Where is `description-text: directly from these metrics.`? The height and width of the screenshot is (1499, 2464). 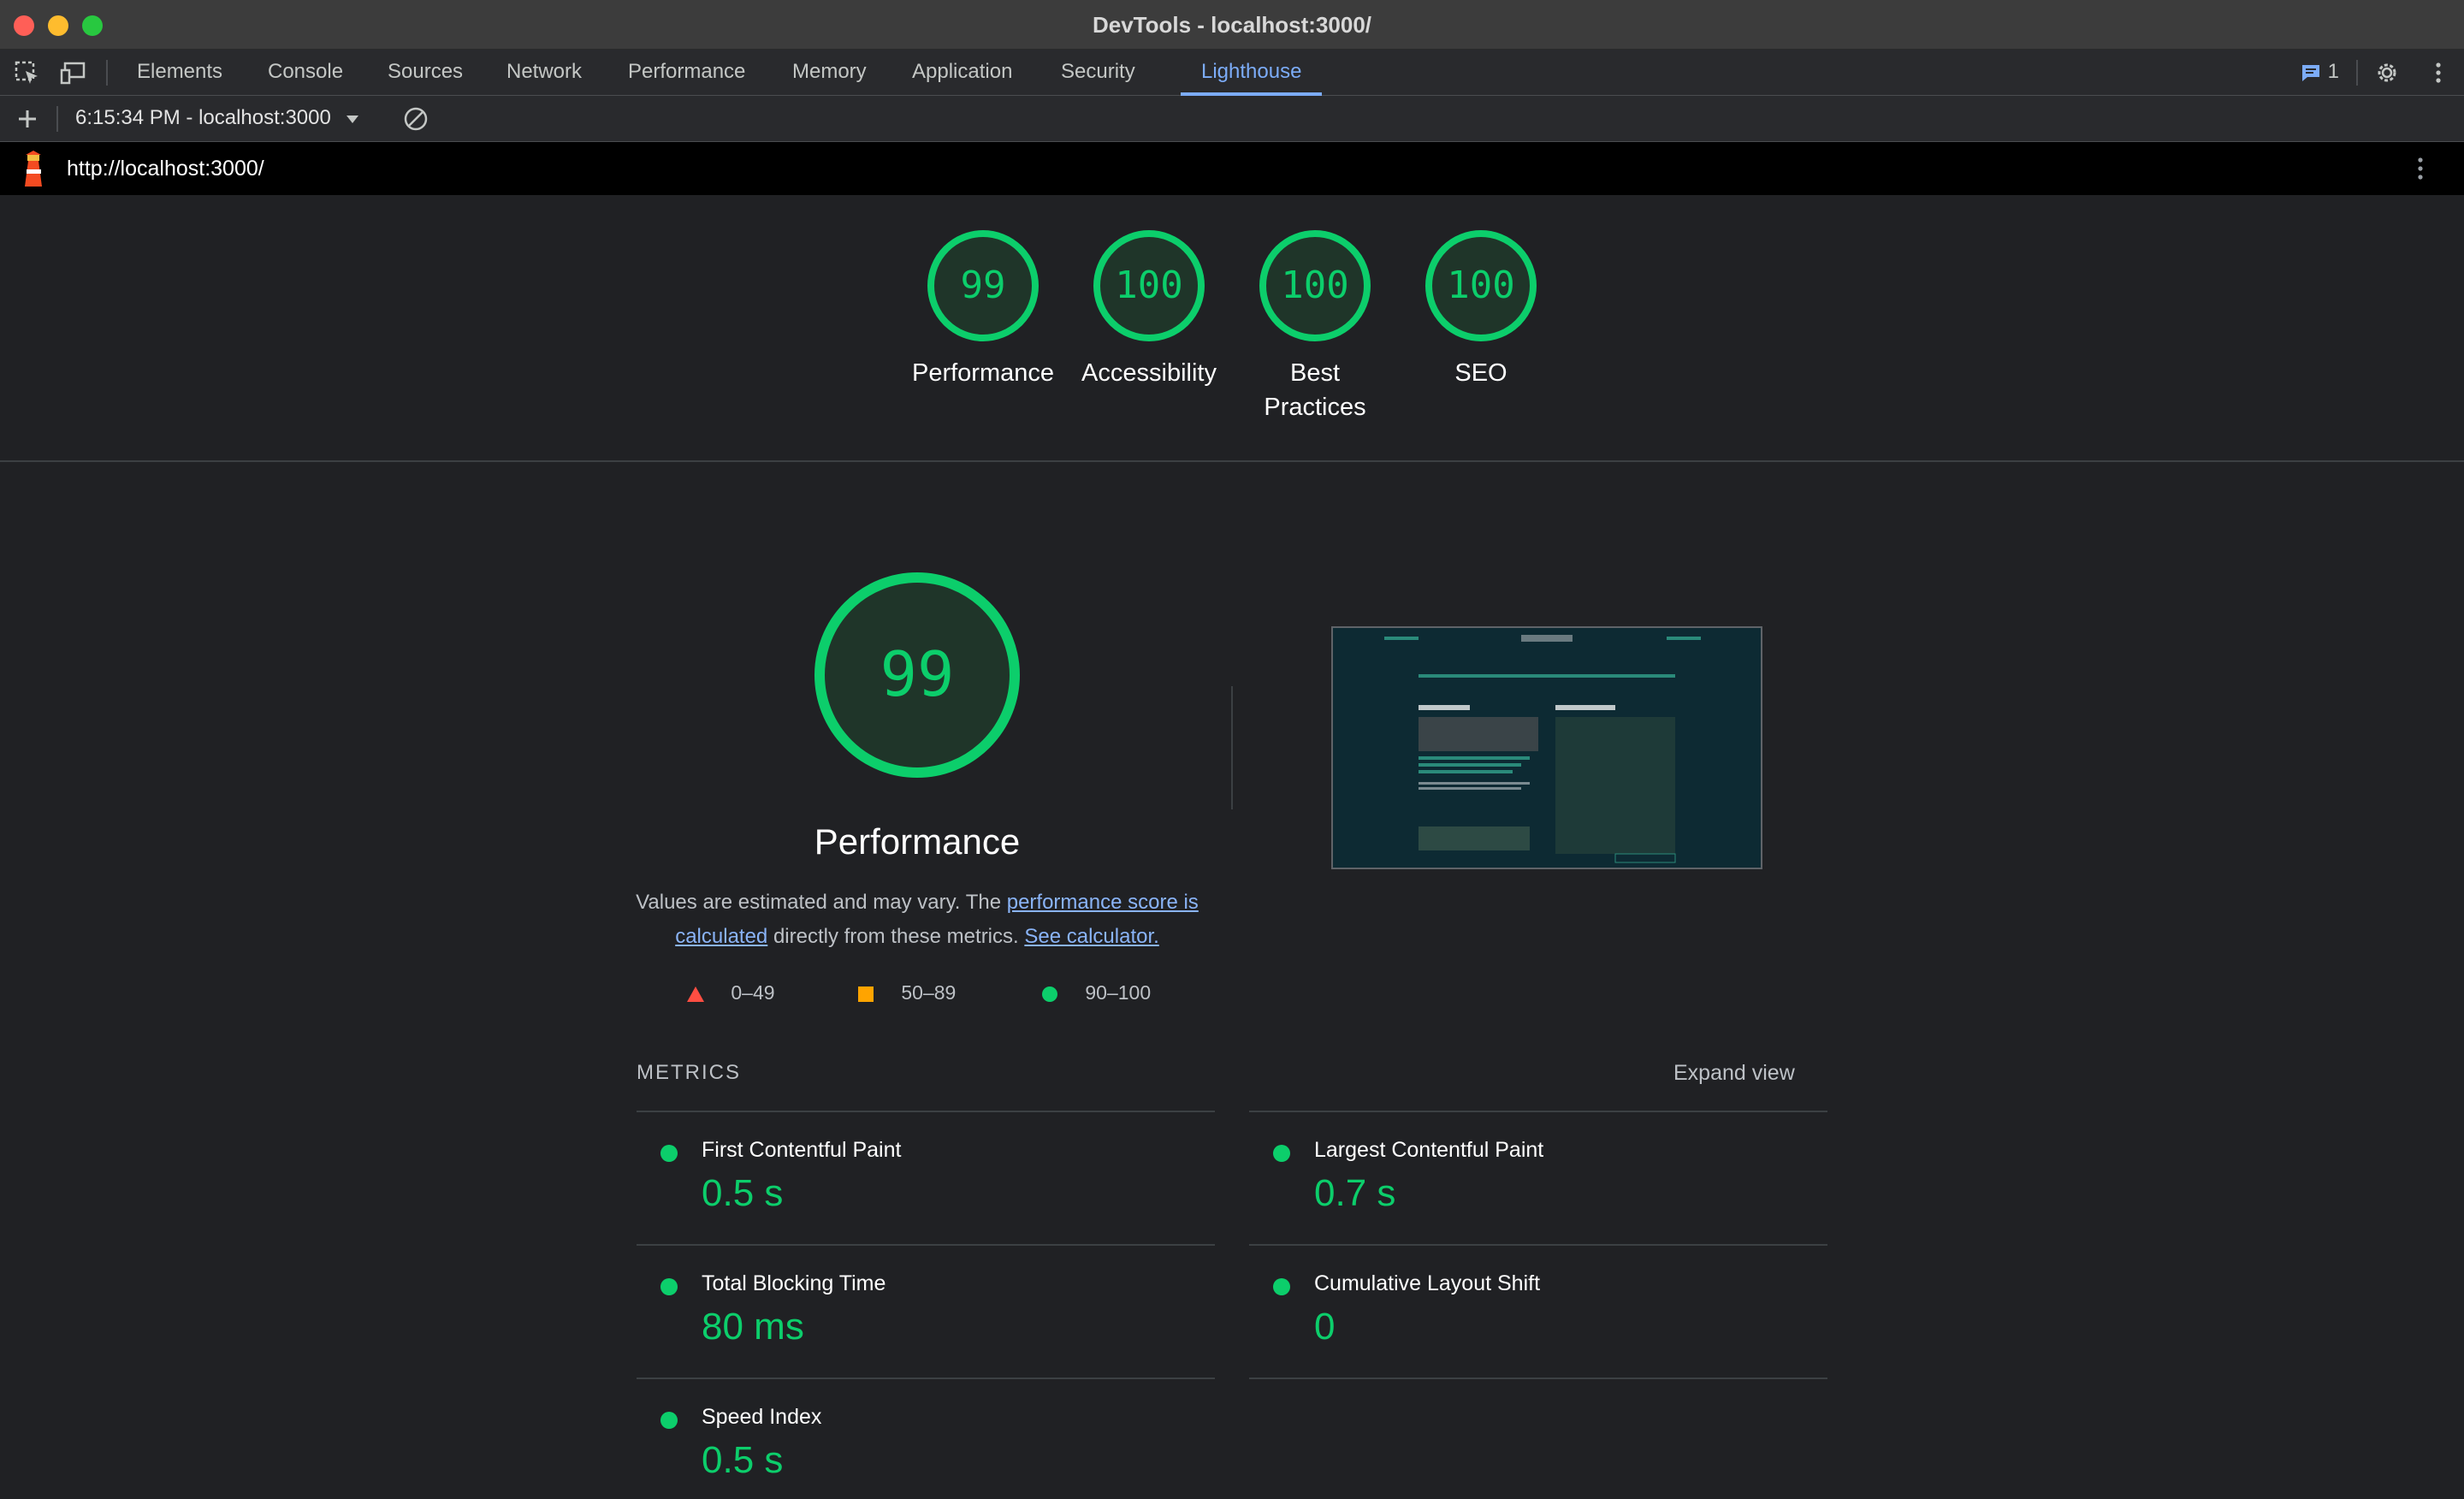 description-text: directly from these metrics. is located at coordinates (896, 936).